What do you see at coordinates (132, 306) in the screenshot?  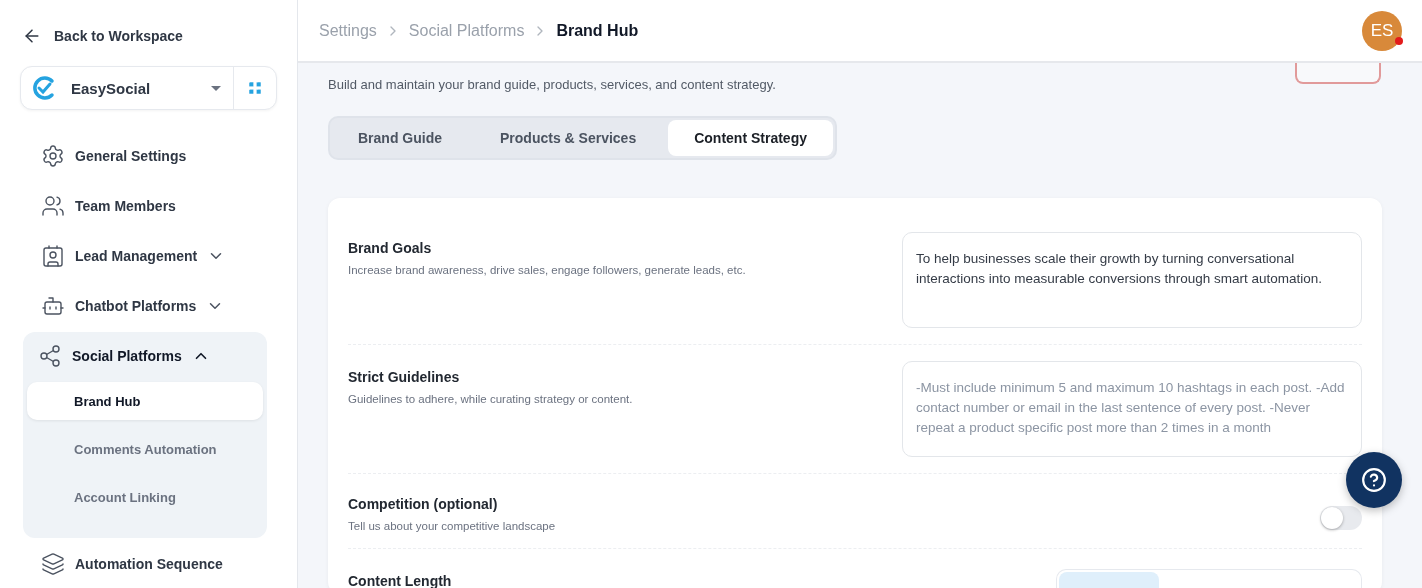 I see `sidebar-item: Chatbot Platforms` at bounding box center [132, 306].